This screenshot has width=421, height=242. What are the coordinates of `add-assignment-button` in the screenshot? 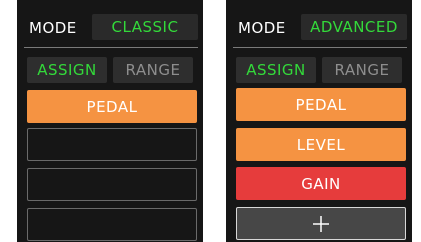 It's located at (321, 223).